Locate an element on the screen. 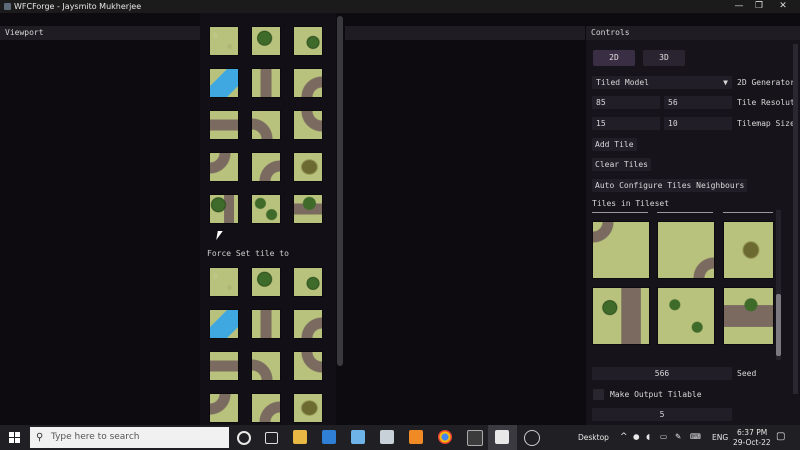 The height and width of the screenshot is (450, 800). close-button: ✕ is located at coordinates (783, 6).